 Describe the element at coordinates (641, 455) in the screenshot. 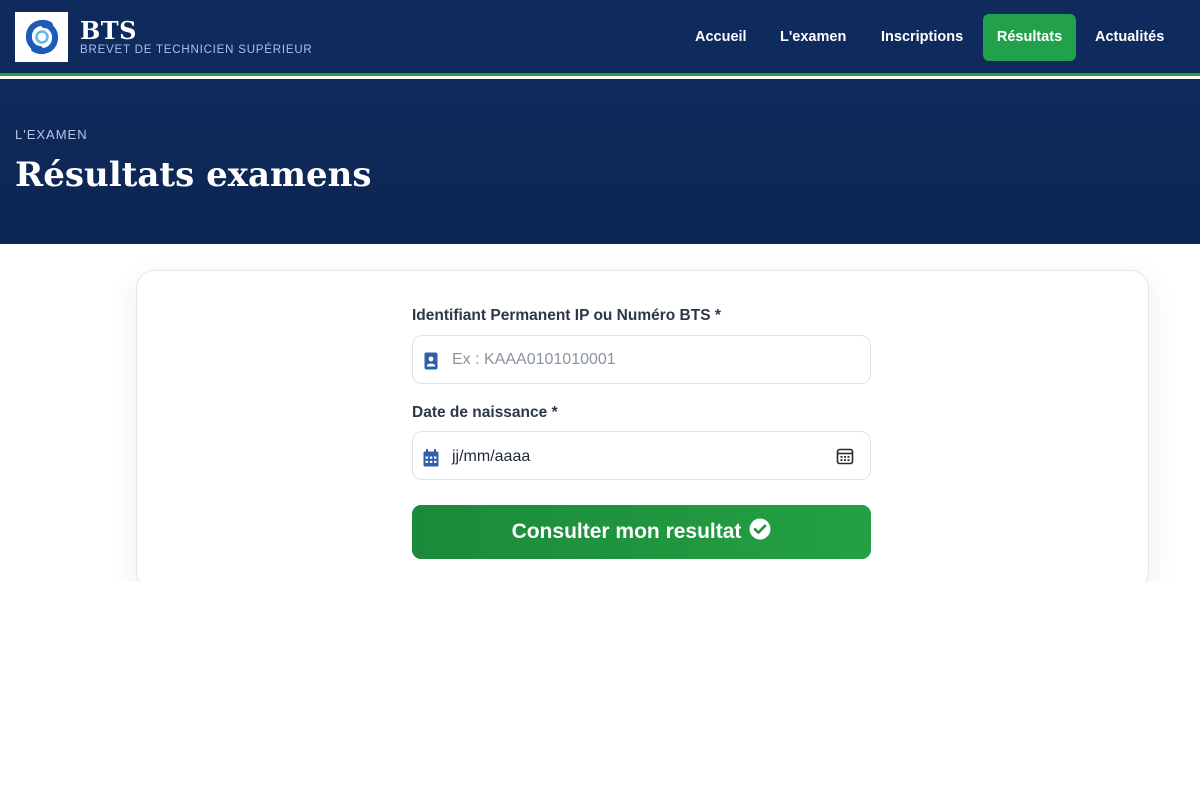

I see `dob-field: jj/mm/aaaa` at that location.